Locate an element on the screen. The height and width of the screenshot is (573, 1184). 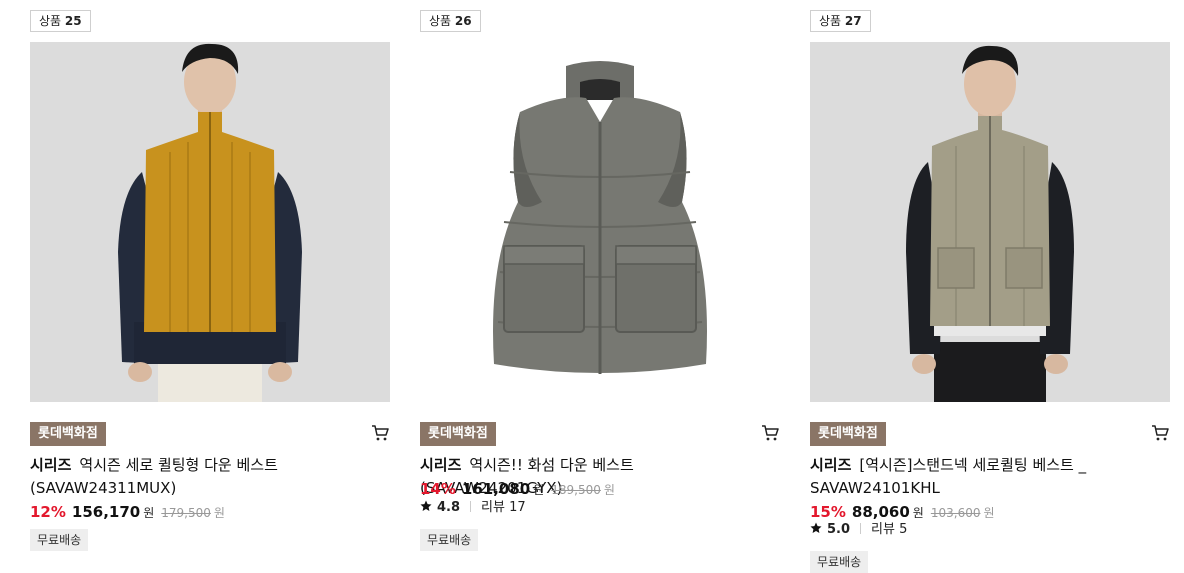
price-row: 12% 156,170 원 179,500 원 is located at coordinates (127, 512).